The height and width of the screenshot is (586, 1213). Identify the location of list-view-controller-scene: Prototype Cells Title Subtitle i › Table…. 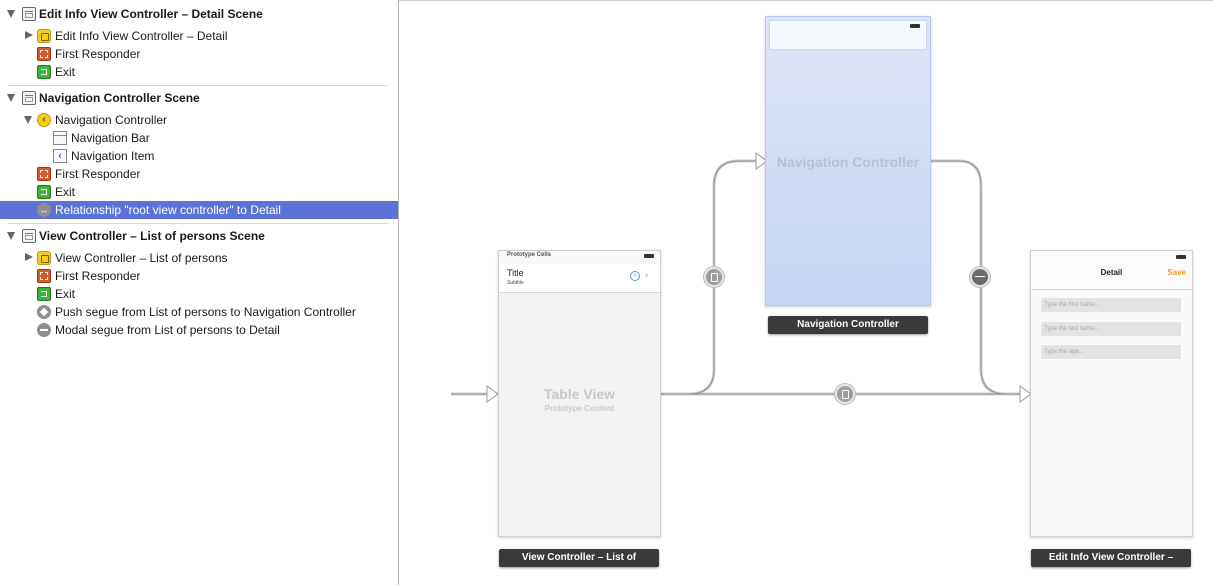
(579, 393).